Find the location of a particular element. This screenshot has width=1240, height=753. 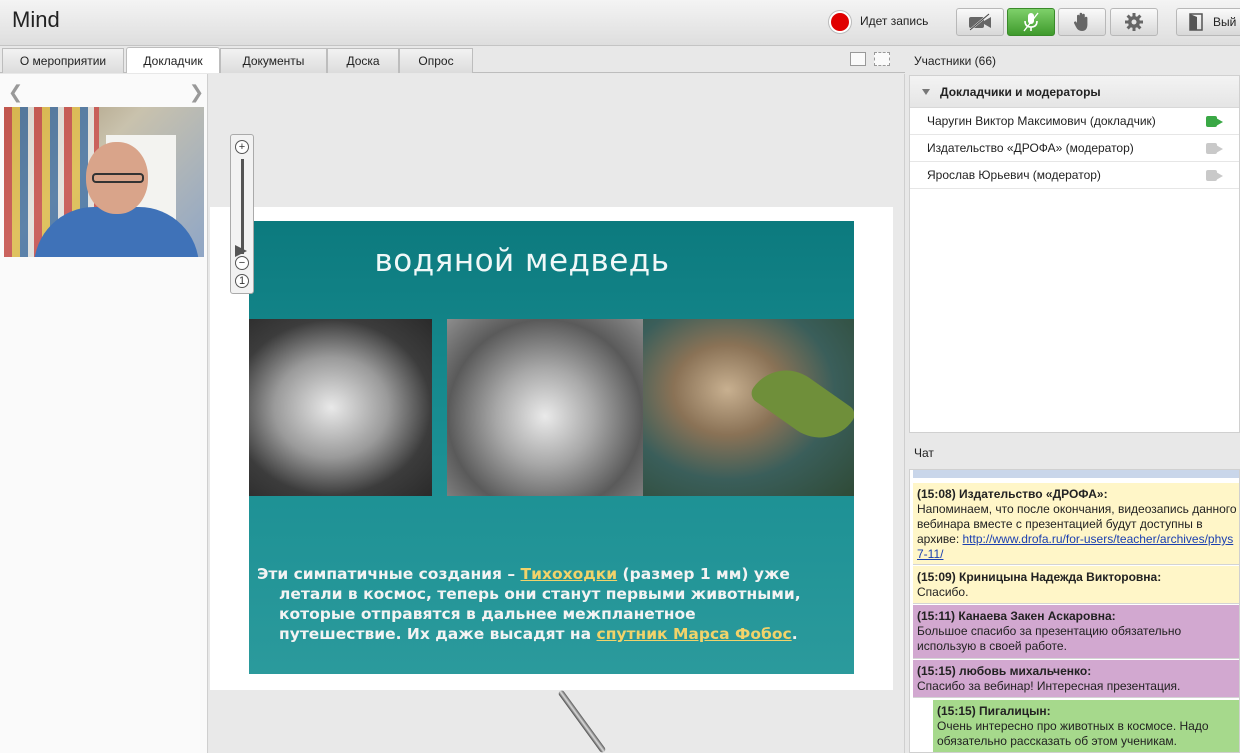

chat-author: Пигалицын: is located at coordinates (1015, 711).